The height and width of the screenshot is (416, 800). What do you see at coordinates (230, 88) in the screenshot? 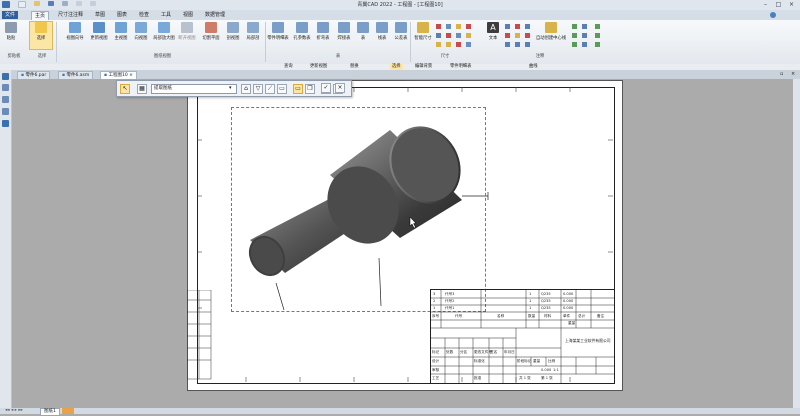
I see `chevron-down-icon: ▾` at bounding box center [230, 88].